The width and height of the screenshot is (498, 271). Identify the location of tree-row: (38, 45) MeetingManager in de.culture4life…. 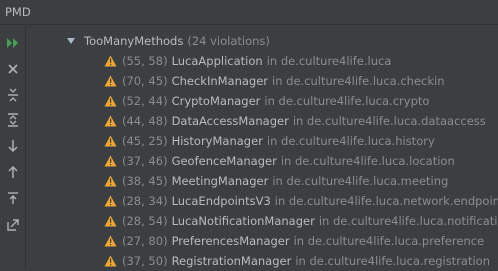
(262, 181).